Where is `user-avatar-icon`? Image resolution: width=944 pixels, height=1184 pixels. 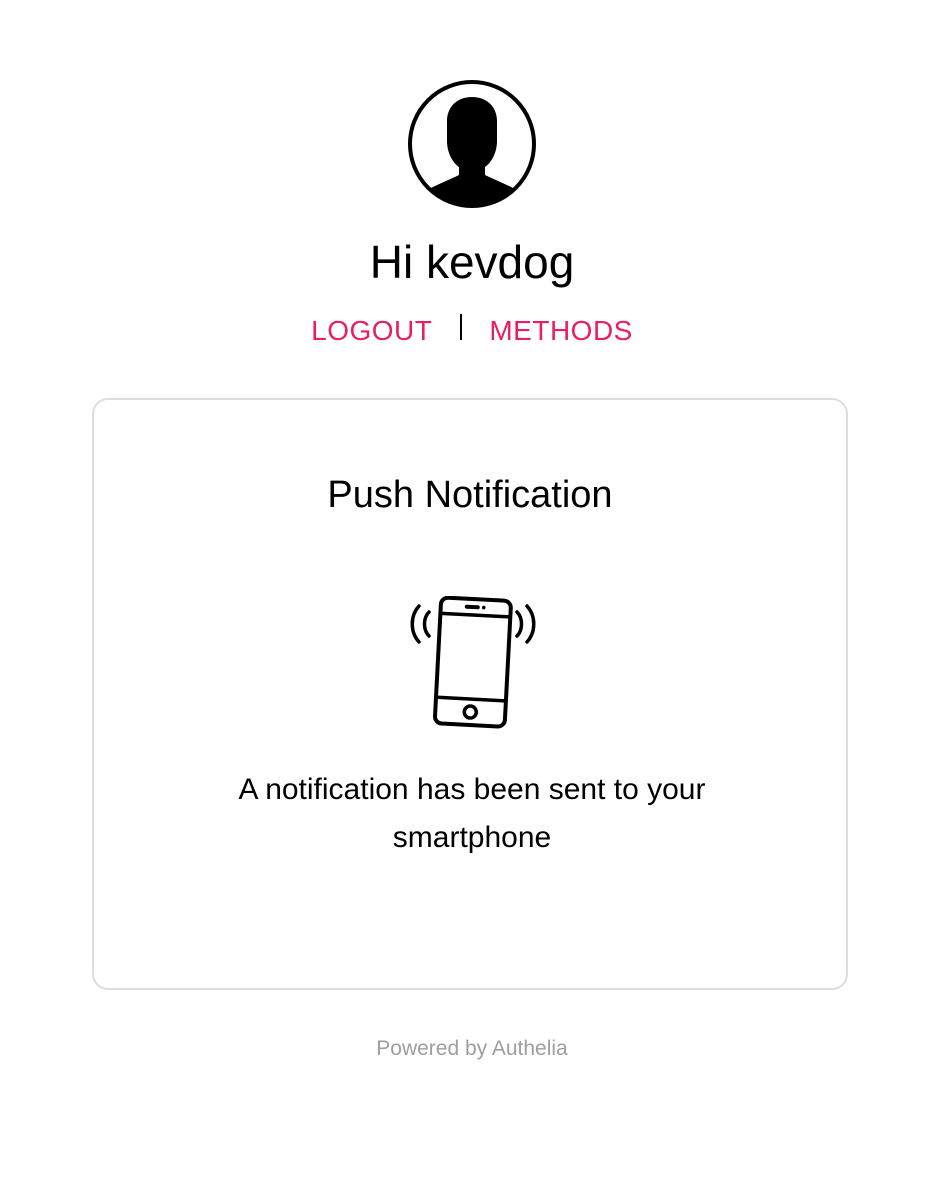
user-avatar-icon is located at coordinates (472, 144).